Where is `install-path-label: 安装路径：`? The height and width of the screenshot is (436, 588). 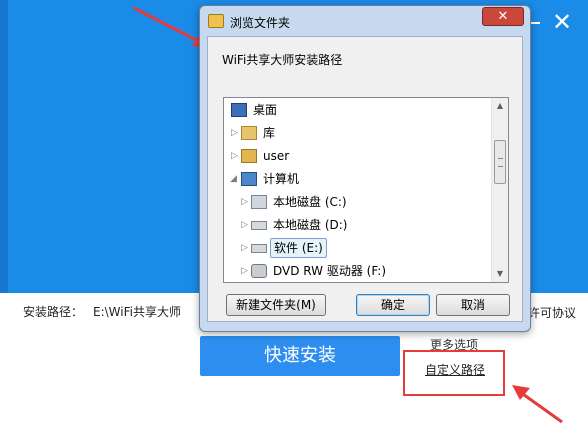
install-path-label: 安装路径： is located at coordinates (53, 312).